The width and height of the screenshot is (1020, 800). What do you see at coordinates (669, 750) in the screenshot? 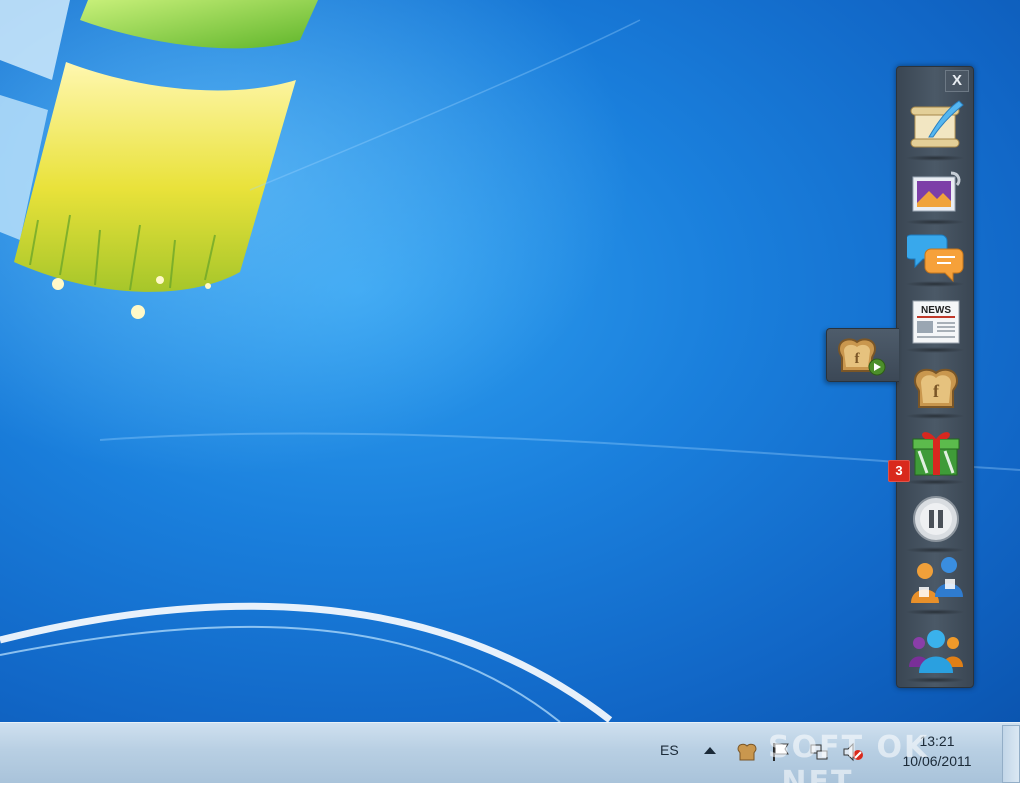
I see `language-indicator: ES` at bounding box center [669, 750].